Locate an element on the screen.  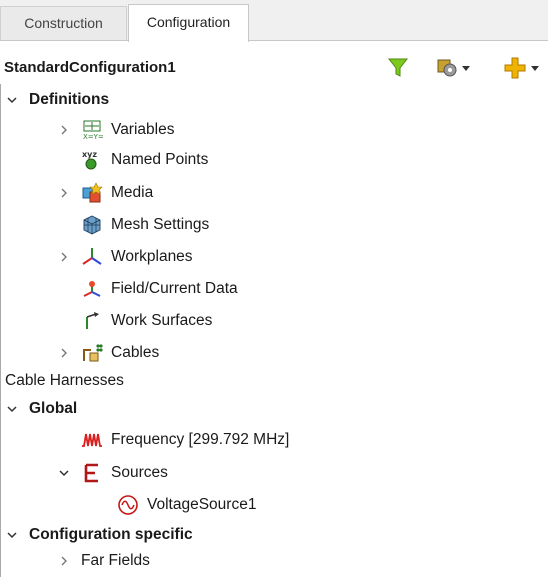
work-surfaces-icon is located at coordinates (92, 321).